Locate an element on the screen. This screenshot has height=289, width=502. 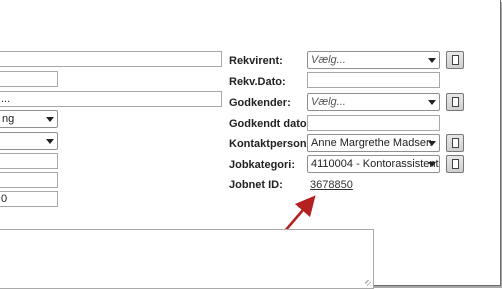
kontaktperson-value: Anne Margrethe Madsen is located at coordinates (372, 143).